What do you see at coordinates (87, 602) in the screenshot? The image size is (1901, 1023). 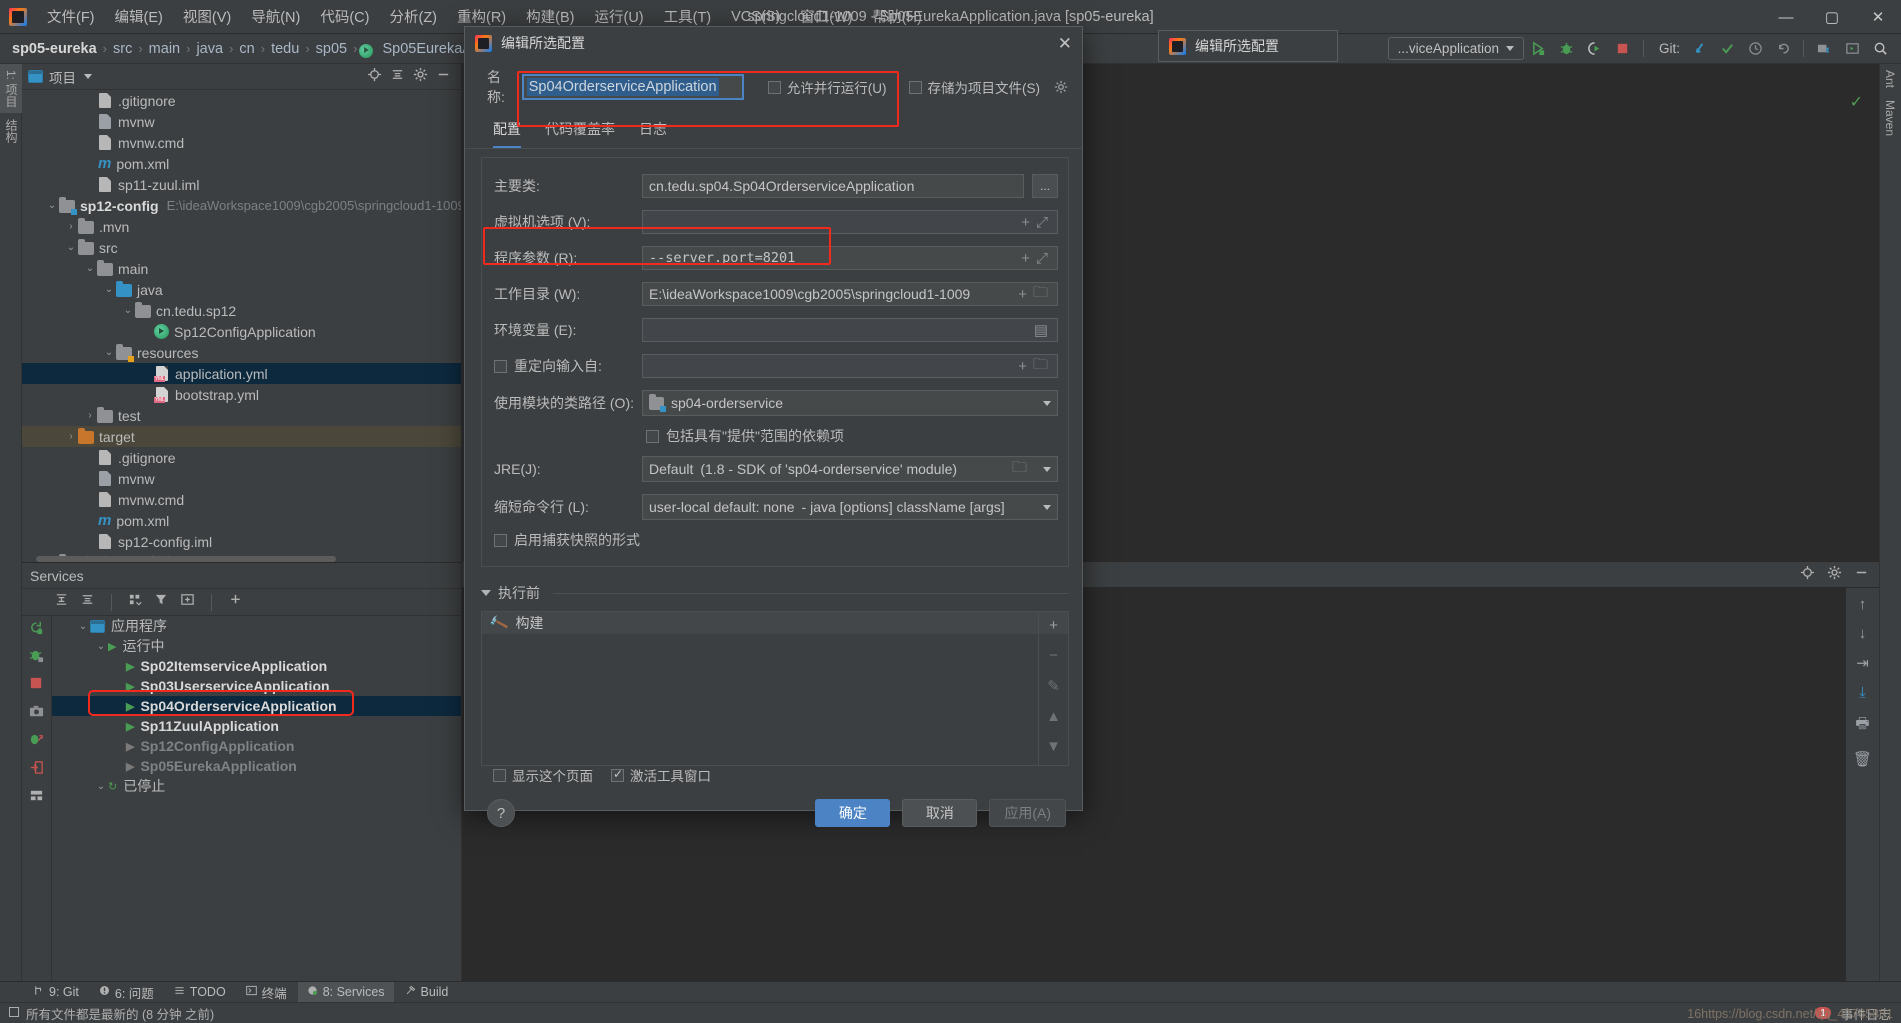 I see `collapse-all-icon` at bounding box center [87, 602].